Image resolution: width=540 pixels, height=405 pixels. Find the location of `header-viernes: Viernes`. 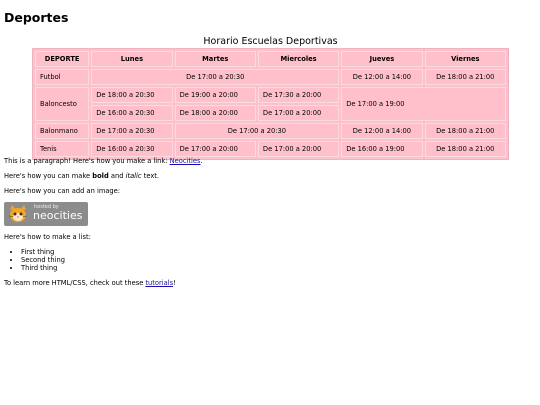

header-viernes: Viernes is located at coordinates (465, 59).